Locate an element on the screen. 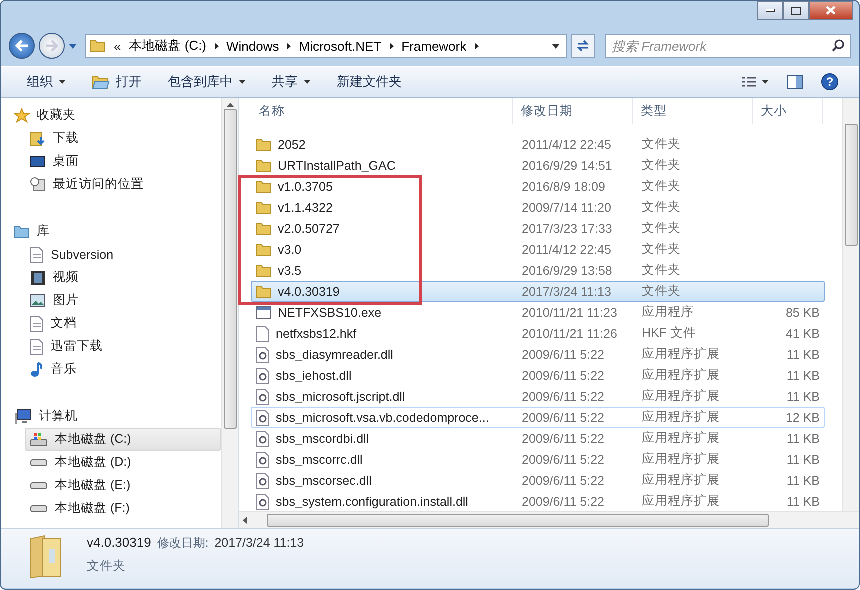 The width and height of the screenshot is (860, 590). computer-icon is located at coordinates (23, 416).